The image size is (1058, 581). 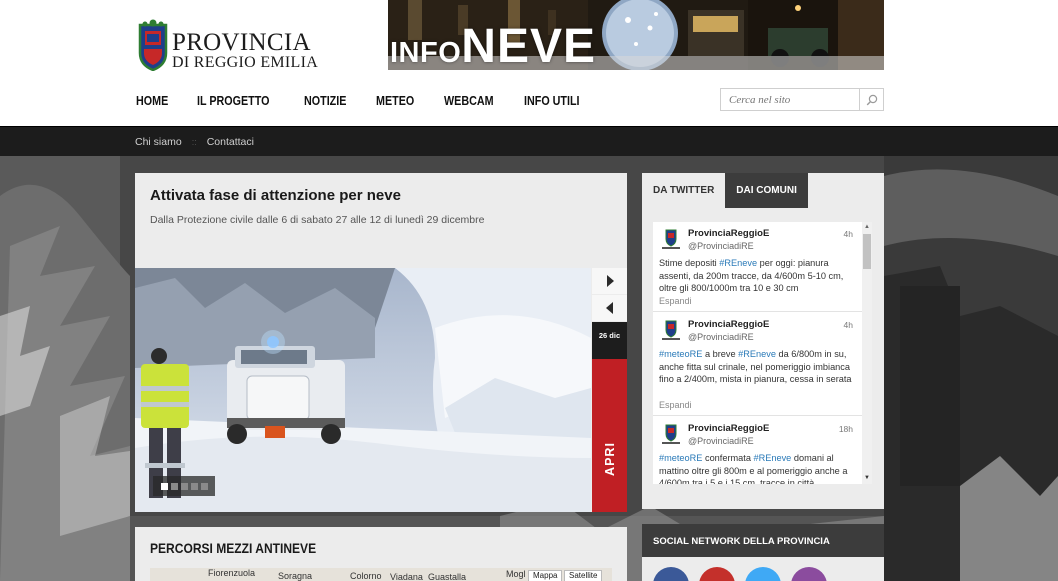 What do you see at coordinates (763, 574) in the screenshot?
I see `twitter-icon` at bounding box center [763, 574].